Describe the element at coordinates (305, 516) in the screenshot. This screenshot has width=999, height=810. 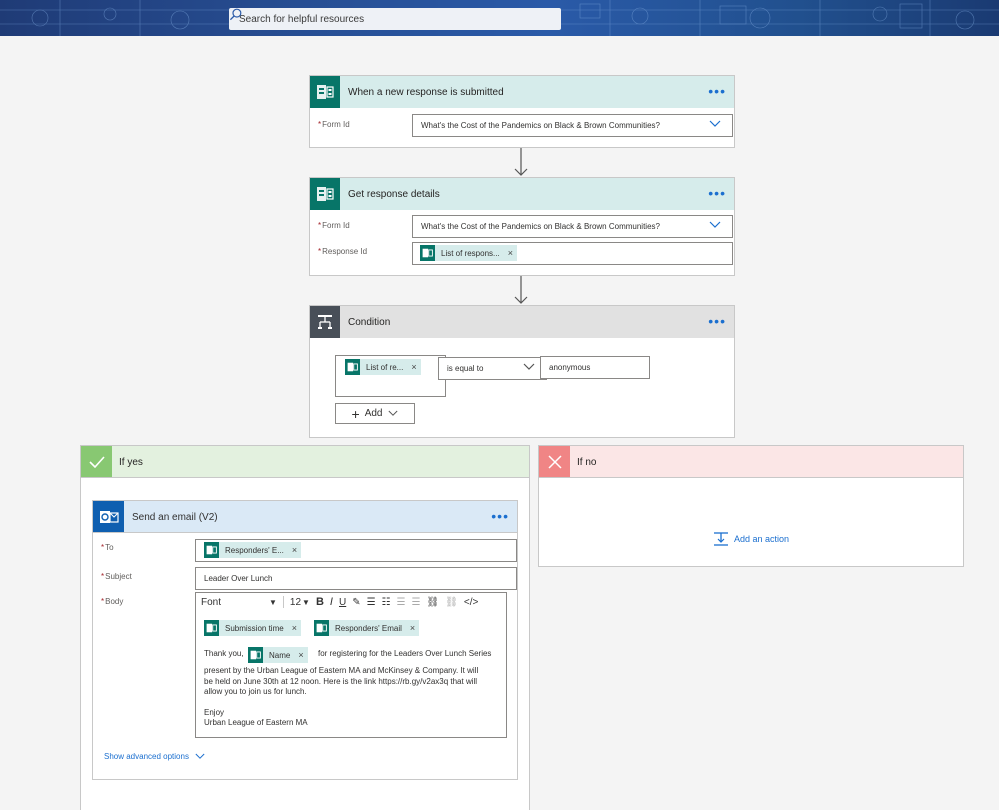
I see `send-email-header: Send an email (V2) •••` at that location.